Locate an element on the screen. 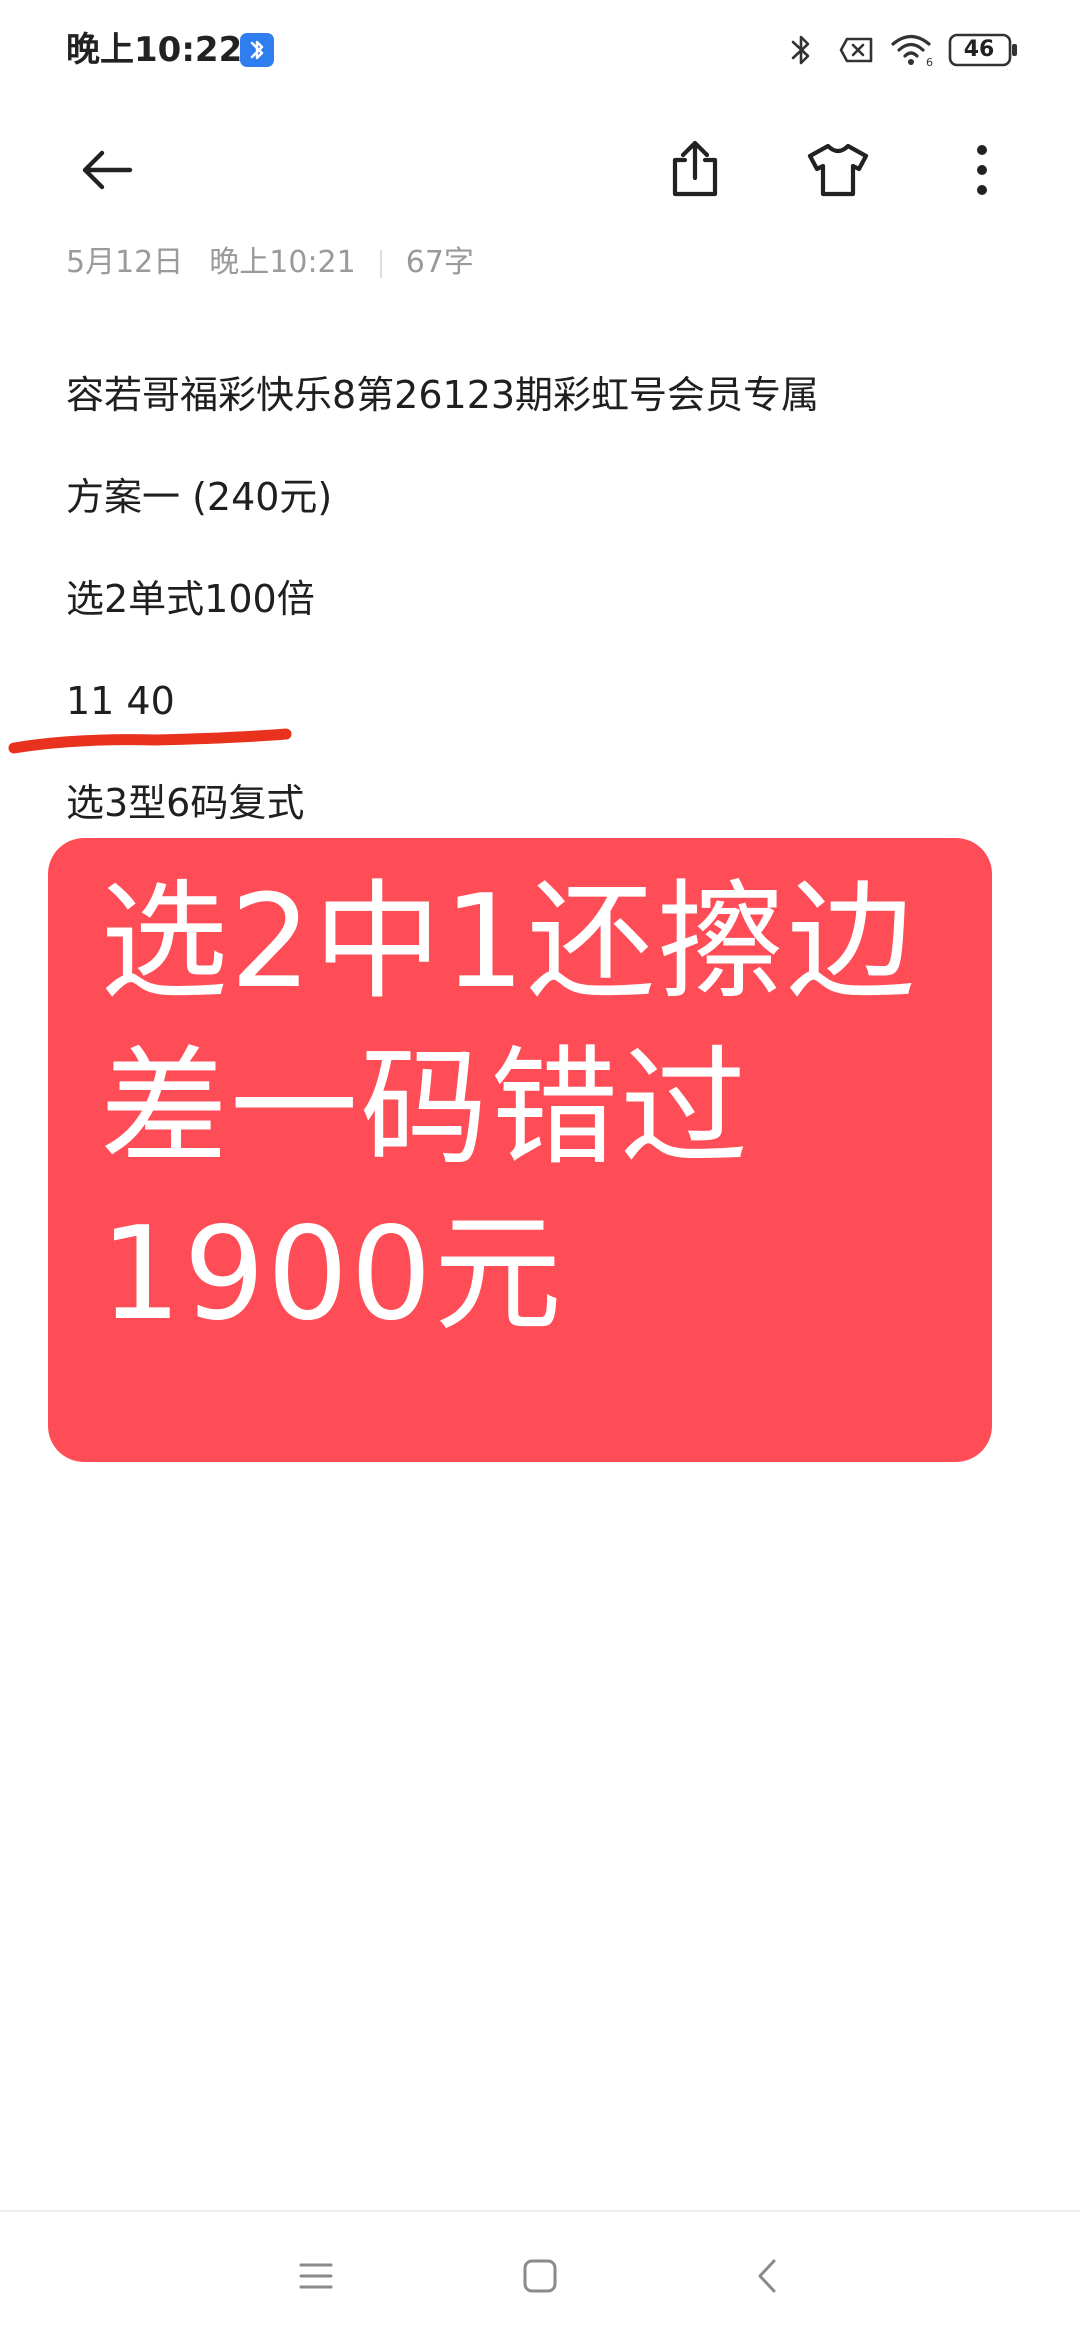 This screenshot has height=2340, width=1080. note-line-pick2: 选2单式100倍 is located at coordinates (190, 599).